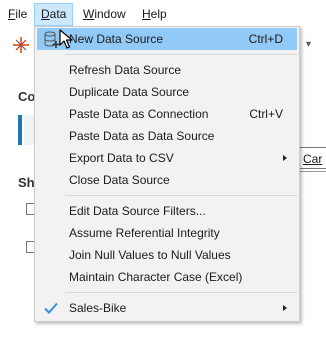 The width and height of the screenshot is (326, 338). Describe the element at coordinates (265, 39) in the screenshot. I see `menu-item-shortcut: Ctrl+D` at that location.